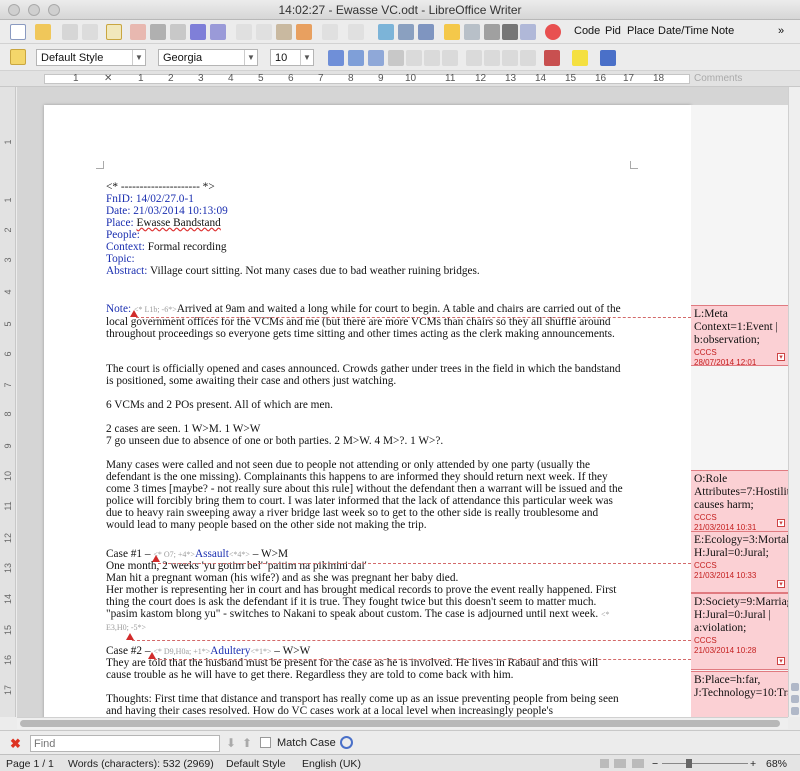  I want to click on find-replace-icon, so click(346, 742).